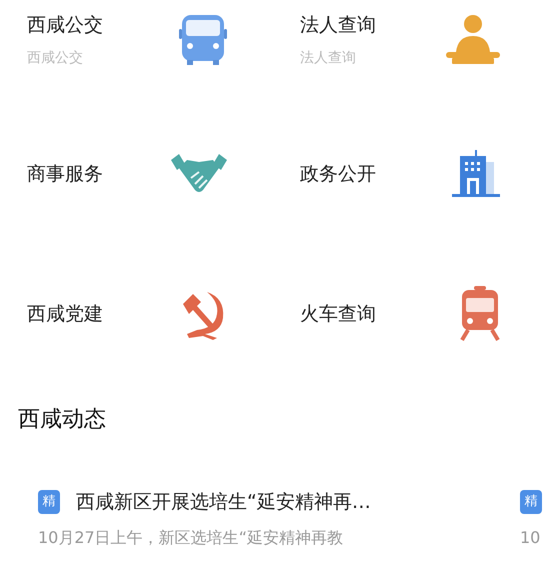  Describe the element at coordinates (65, 174) in the screenshot. I see `service-title: 商事服务` at that location.